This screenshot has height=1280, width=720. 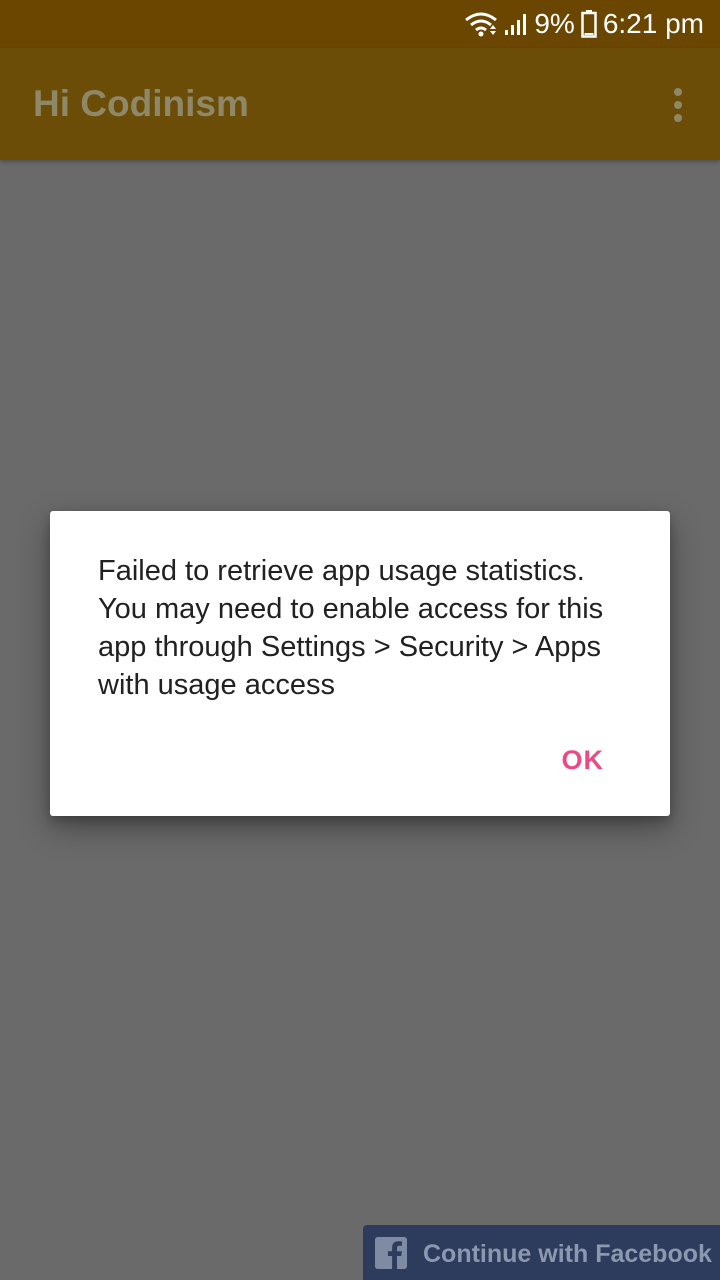 What do you see at coordinates (391, 1253) in the screenshot?
I see `facebook-icon` at bounding box center [391, 1253].